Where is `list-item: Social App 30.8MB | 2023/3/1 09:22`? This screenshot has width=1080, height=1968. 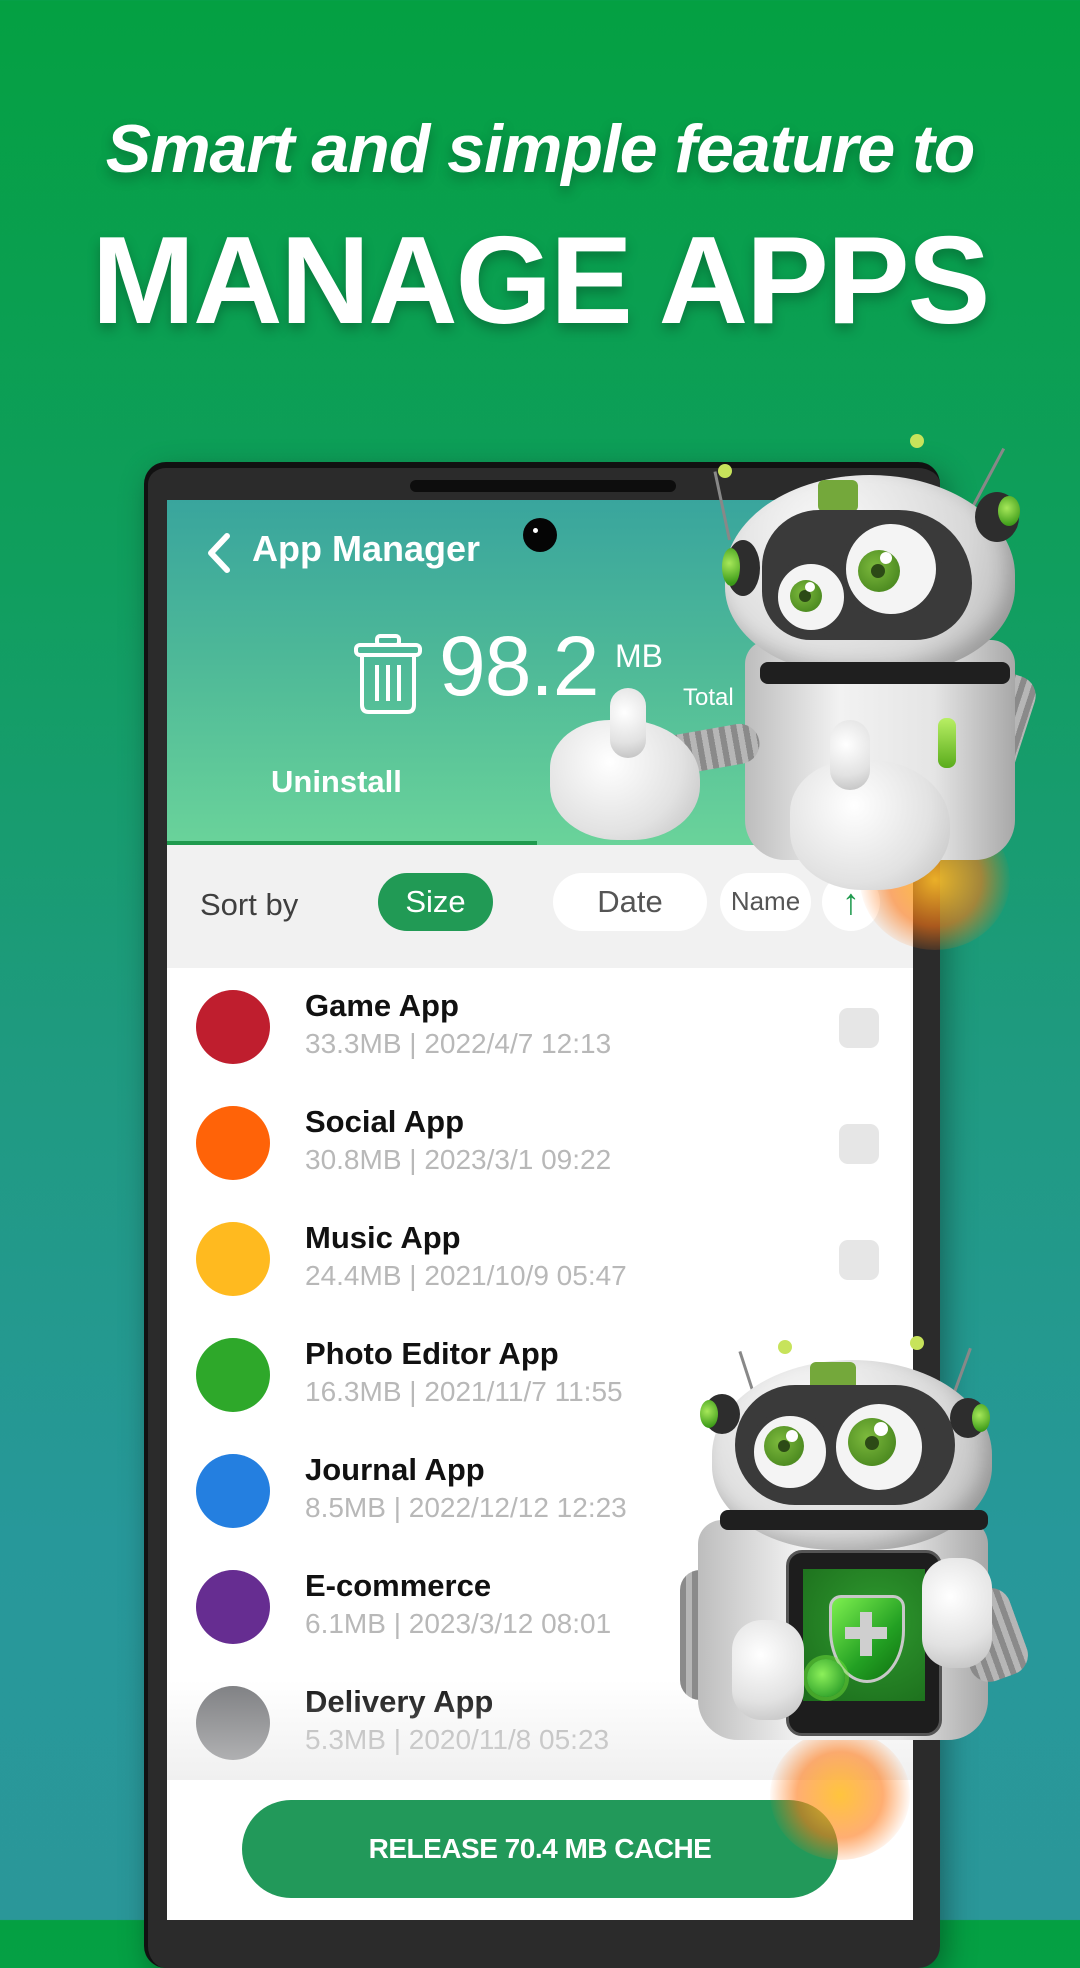 list-item: Social App 30.8MB | 2023/3/1 09:22 is located at coordinates (540, 1144).